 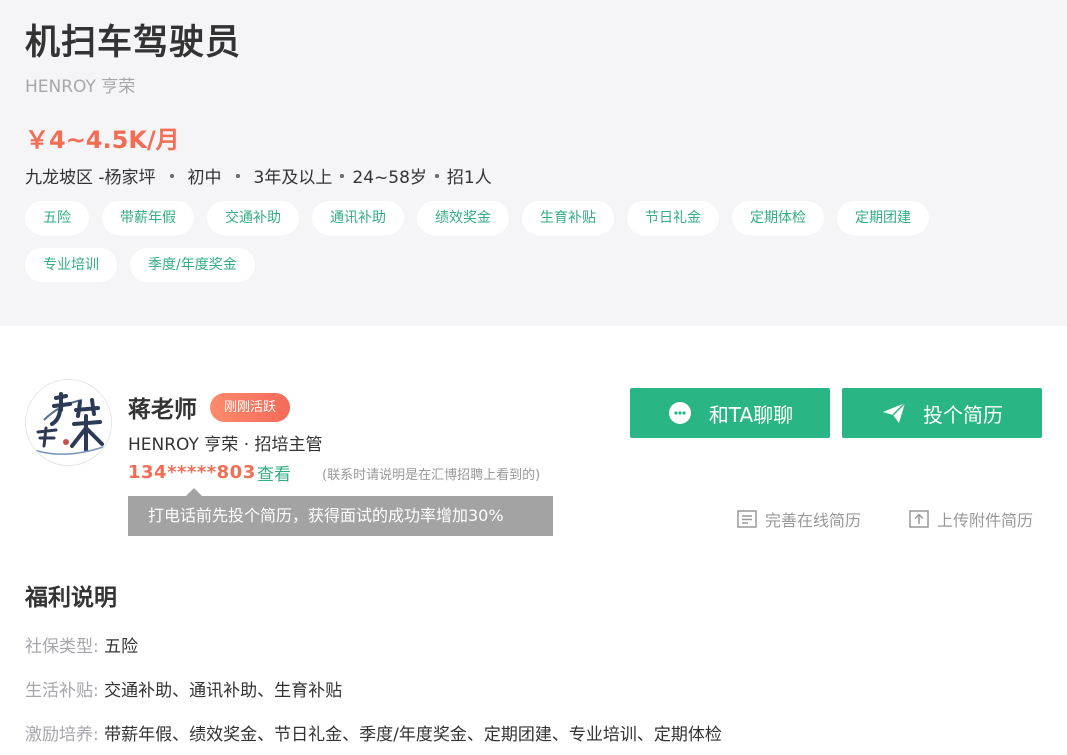 What do you see at coordinates (62, 691) in the screenshot?
I see `benefit-row-key: 生活补贴:` at bounding box center [62, 691].